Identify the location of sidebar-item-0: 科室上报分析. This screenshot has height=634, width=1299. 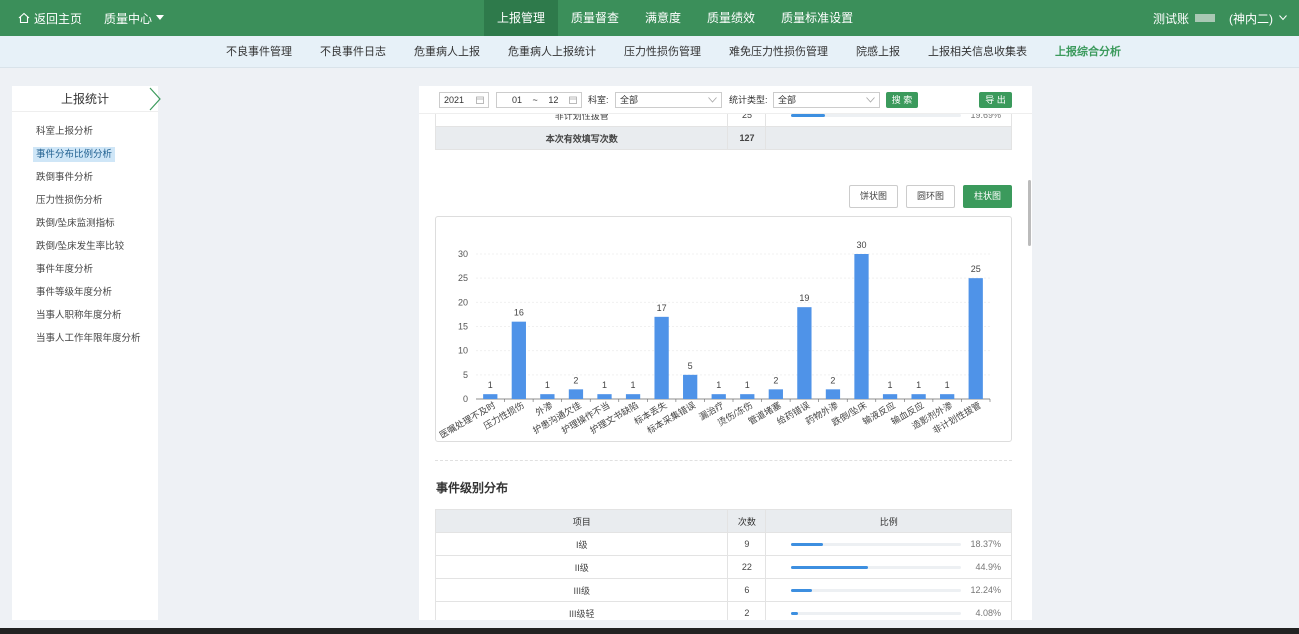
(85, 131).